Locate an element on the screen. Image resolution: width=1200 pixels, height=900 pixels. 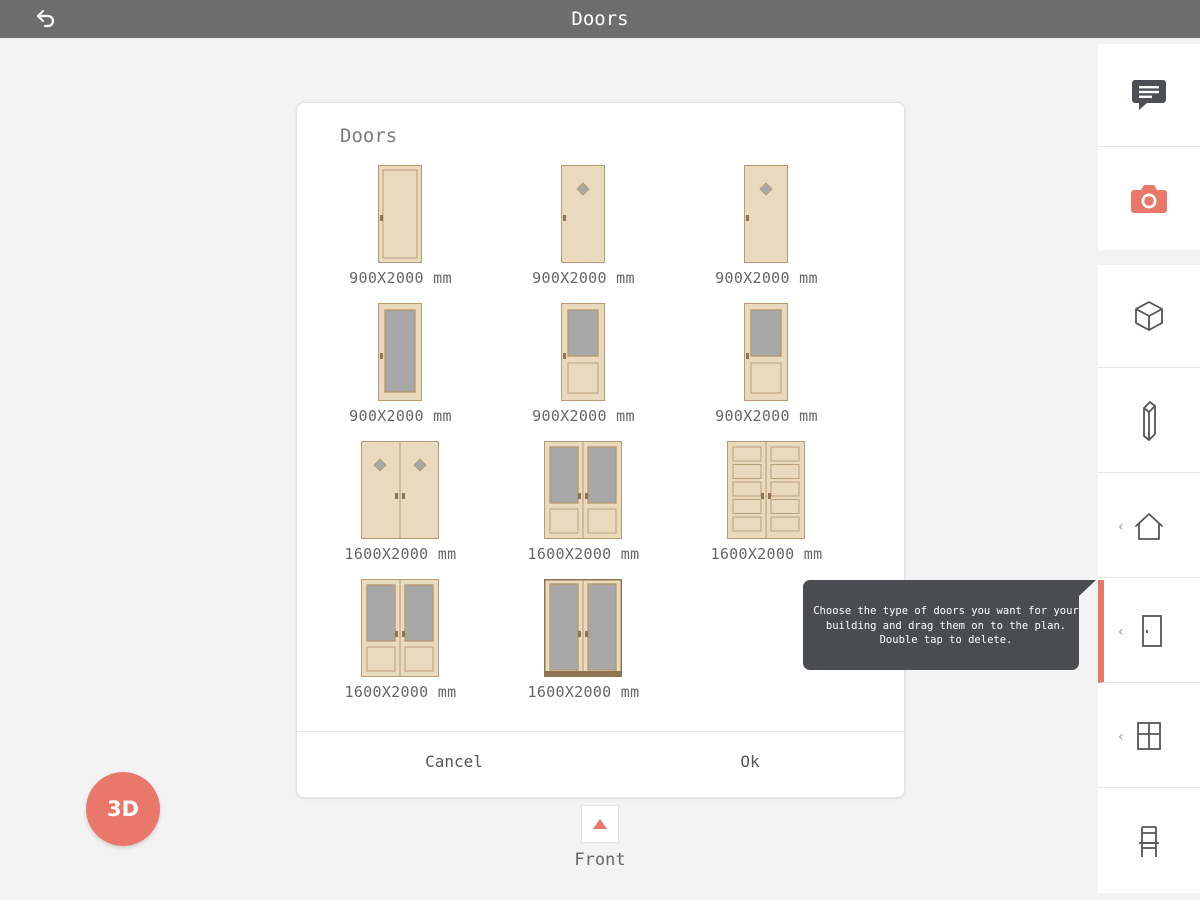
wall-icon is located at coordinates (1149, 421).